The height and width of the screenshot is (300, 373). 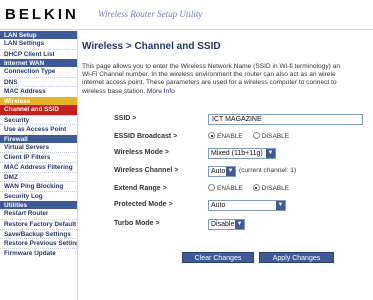 What do you see at coordinates (38, 53) in the screenshot?
I see `sidebar-item-dhcp-client-list: DHCP Client List` at bounding box center [38, 53].